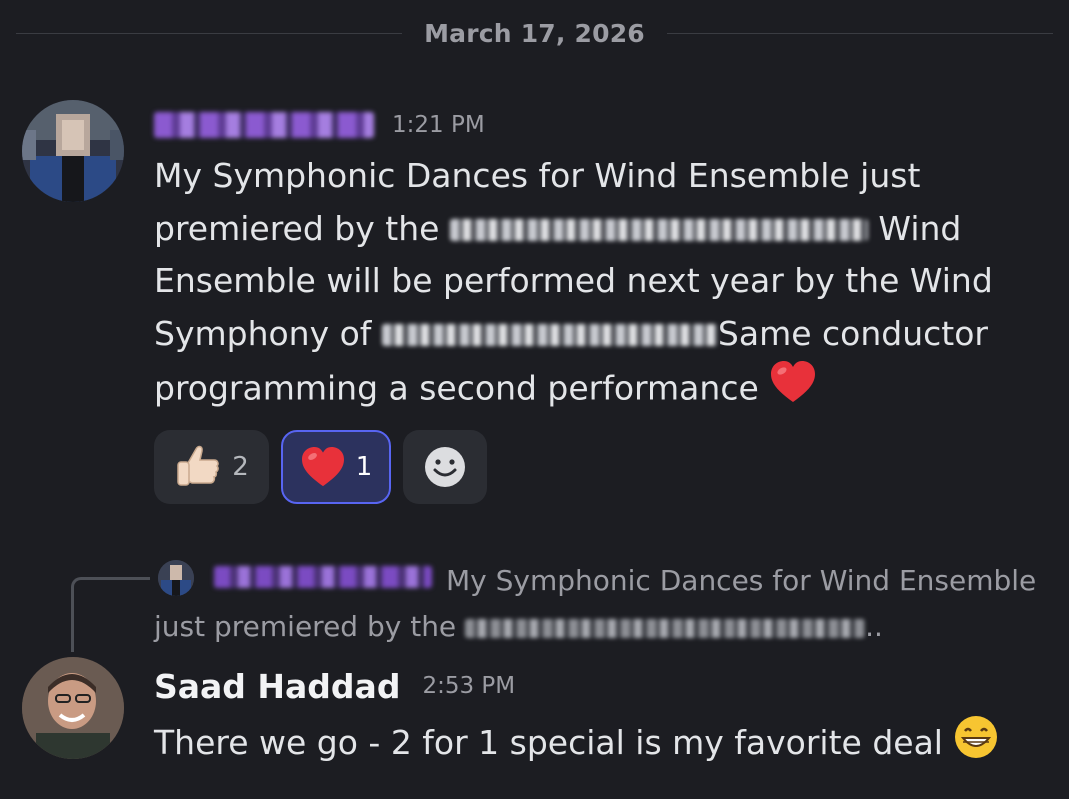 This screenshot has height=799, width=1069. I want to click on thumbs-up-icon, so click(198, 465).